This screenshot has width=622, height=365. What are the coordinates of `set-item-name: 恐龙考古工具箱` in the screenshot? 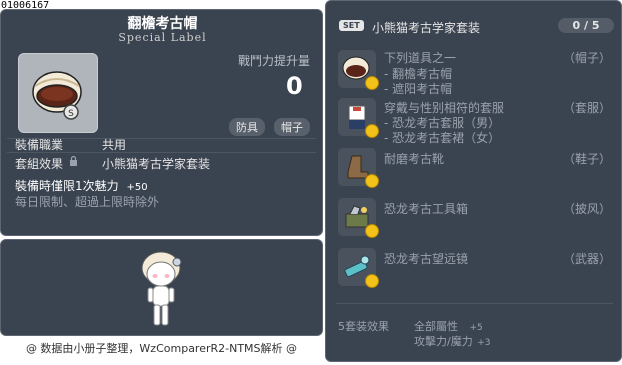 It's located at (426, 209).